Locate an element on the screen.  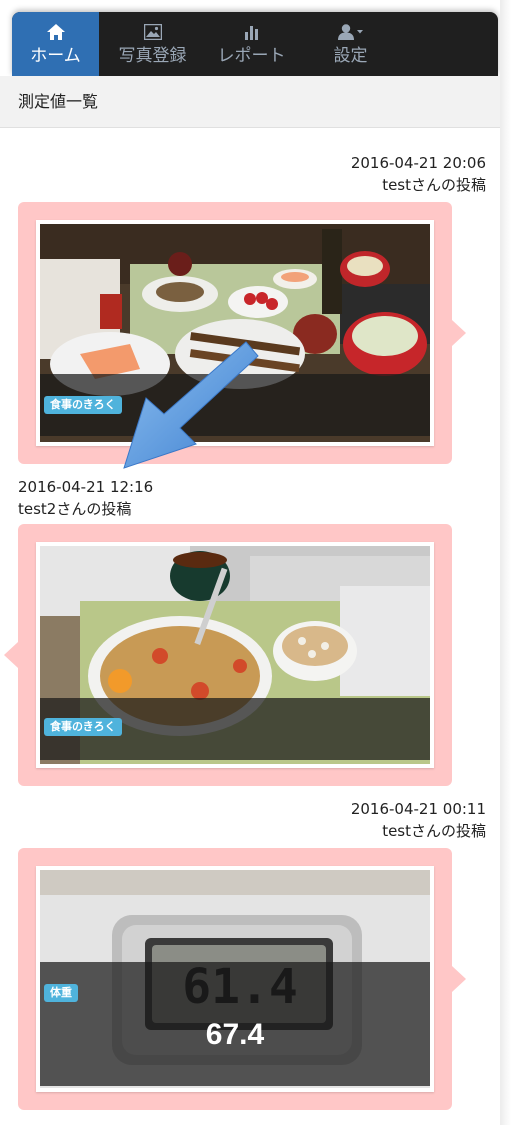
nav-home-label: ホーム is located at coordinates (55, 56).